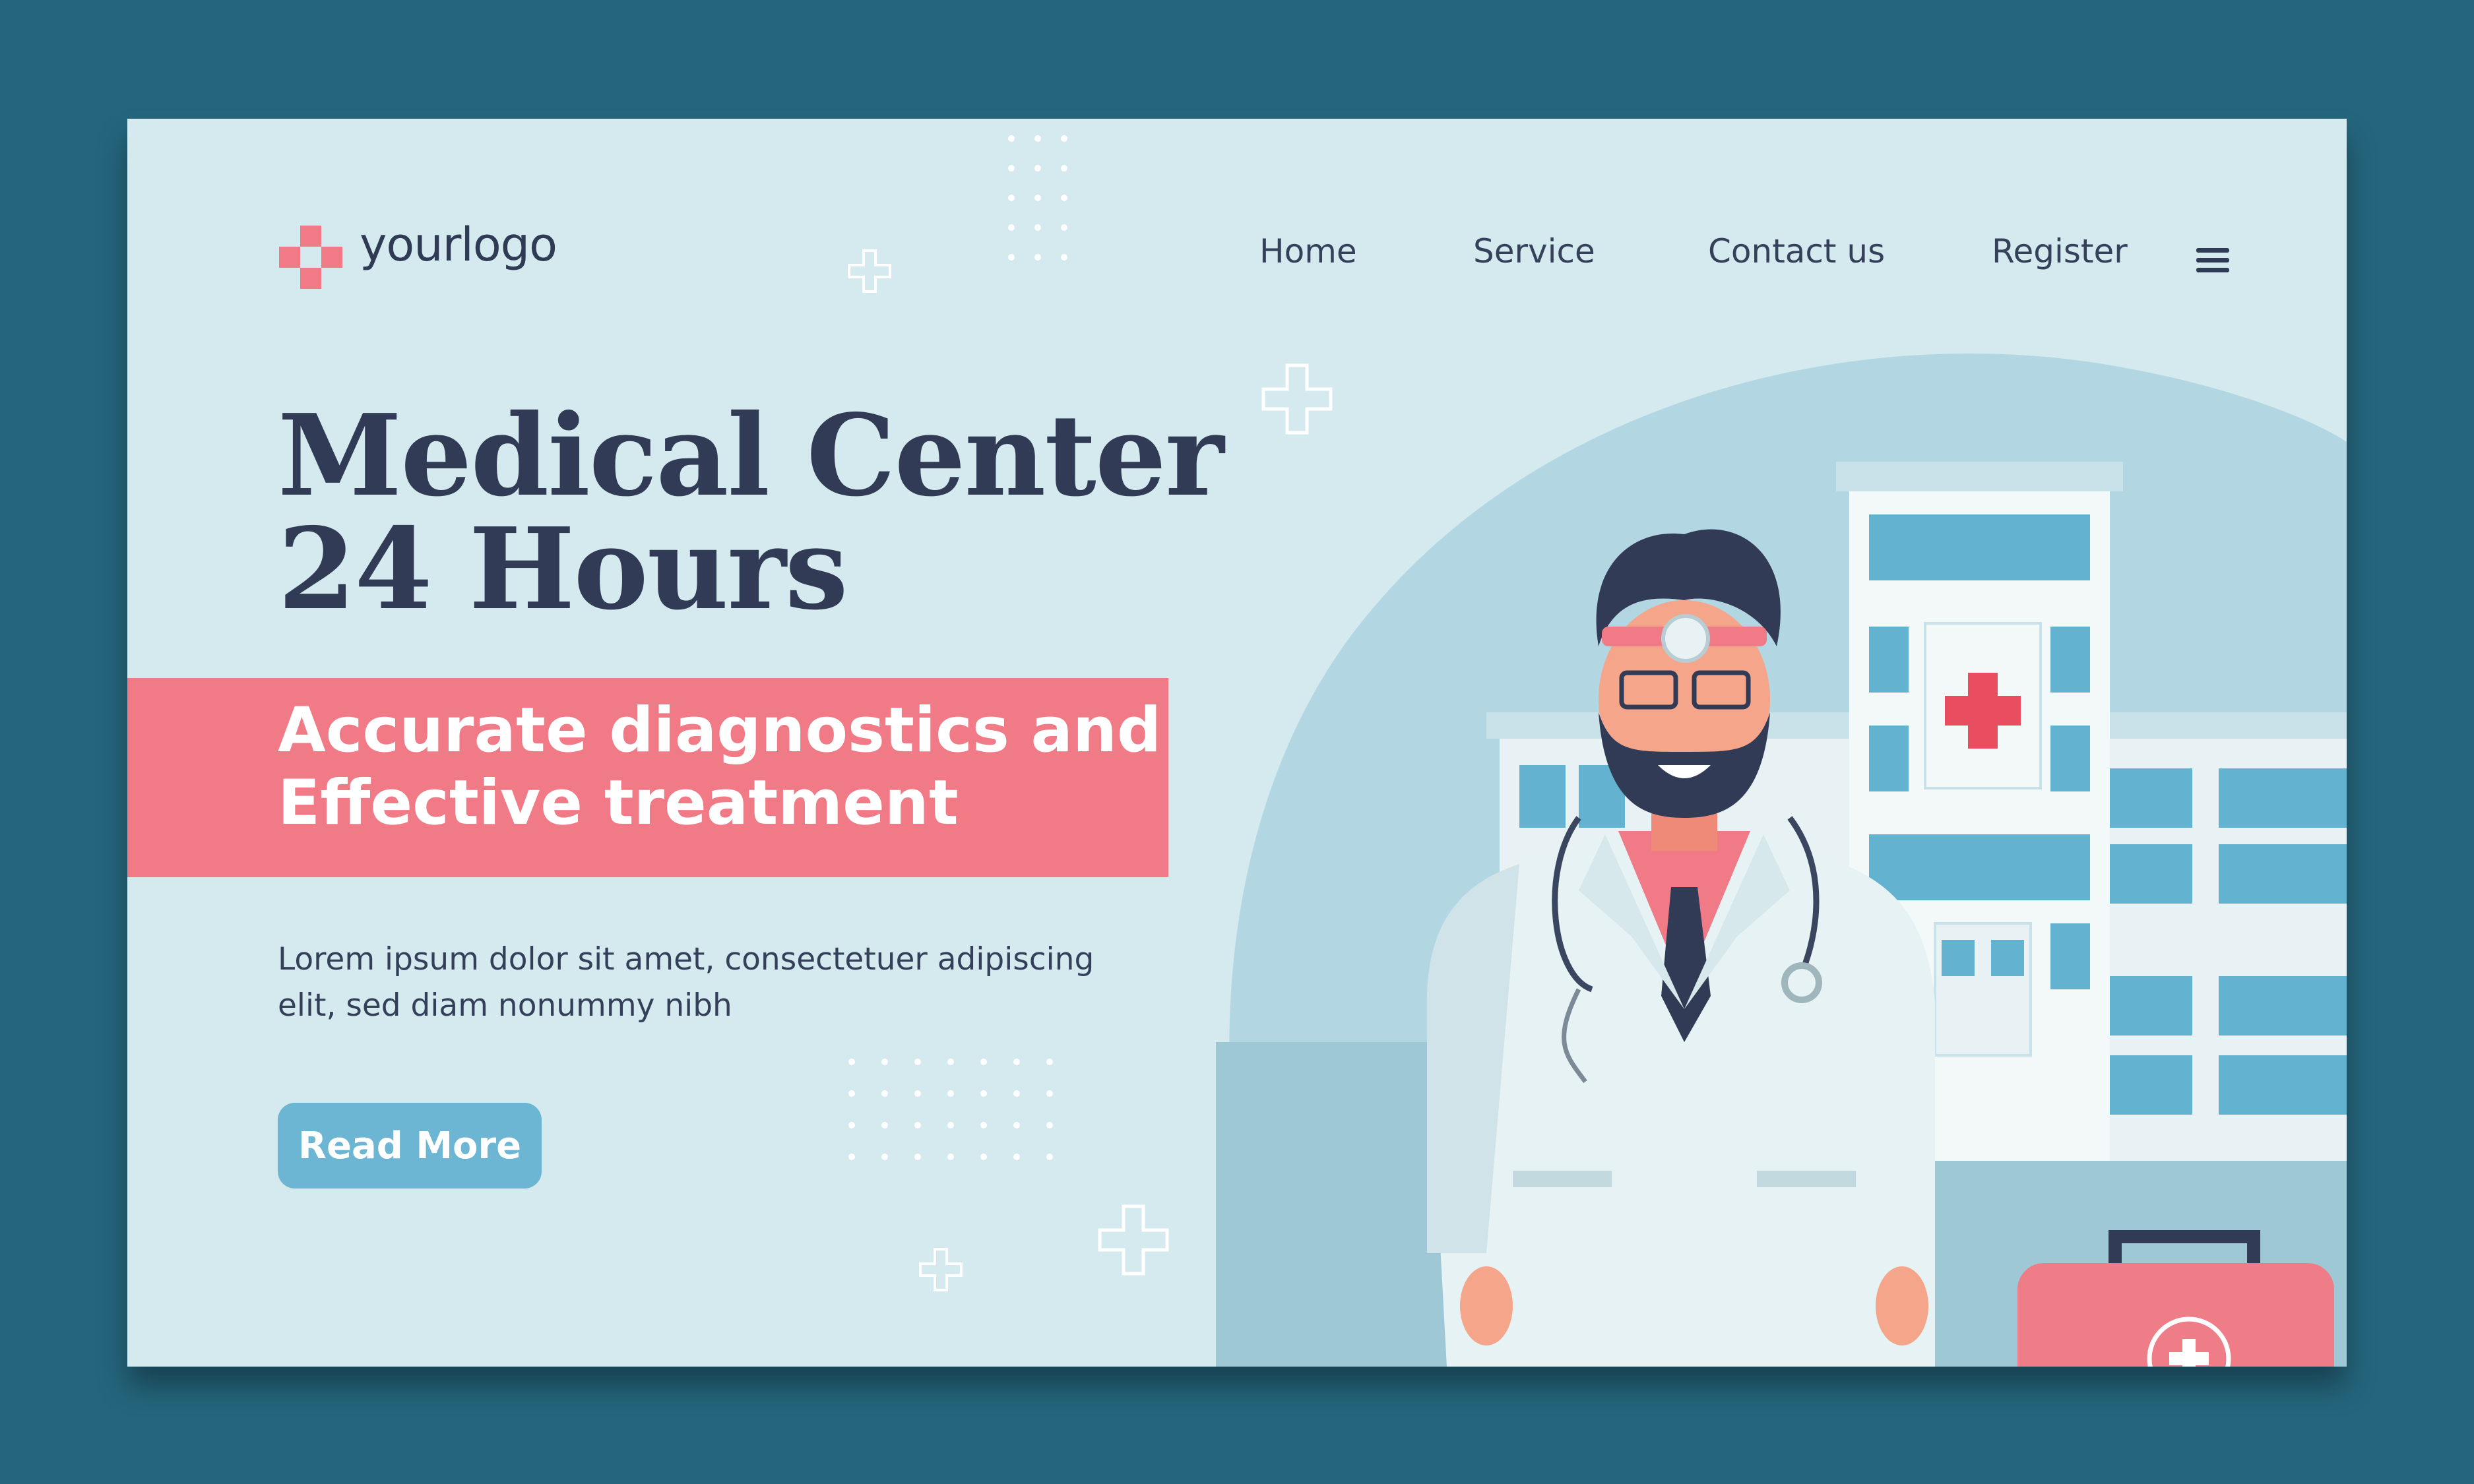 The width and height of the screenshot is (2474, 1484). Describe the element at coordinates (563, 569) in the screenshot. I see `title-line-2: 24 Hours` at that location.